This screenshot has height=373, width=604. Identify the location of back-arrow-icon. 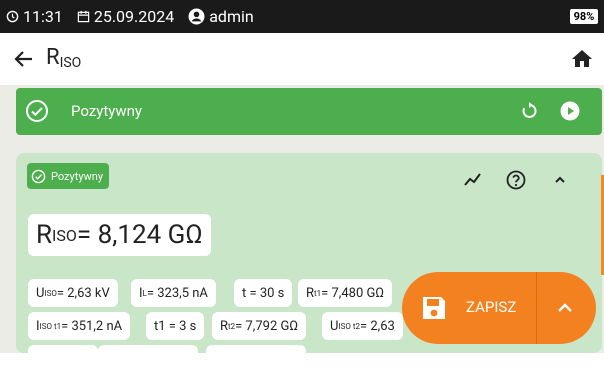
(24, 59).